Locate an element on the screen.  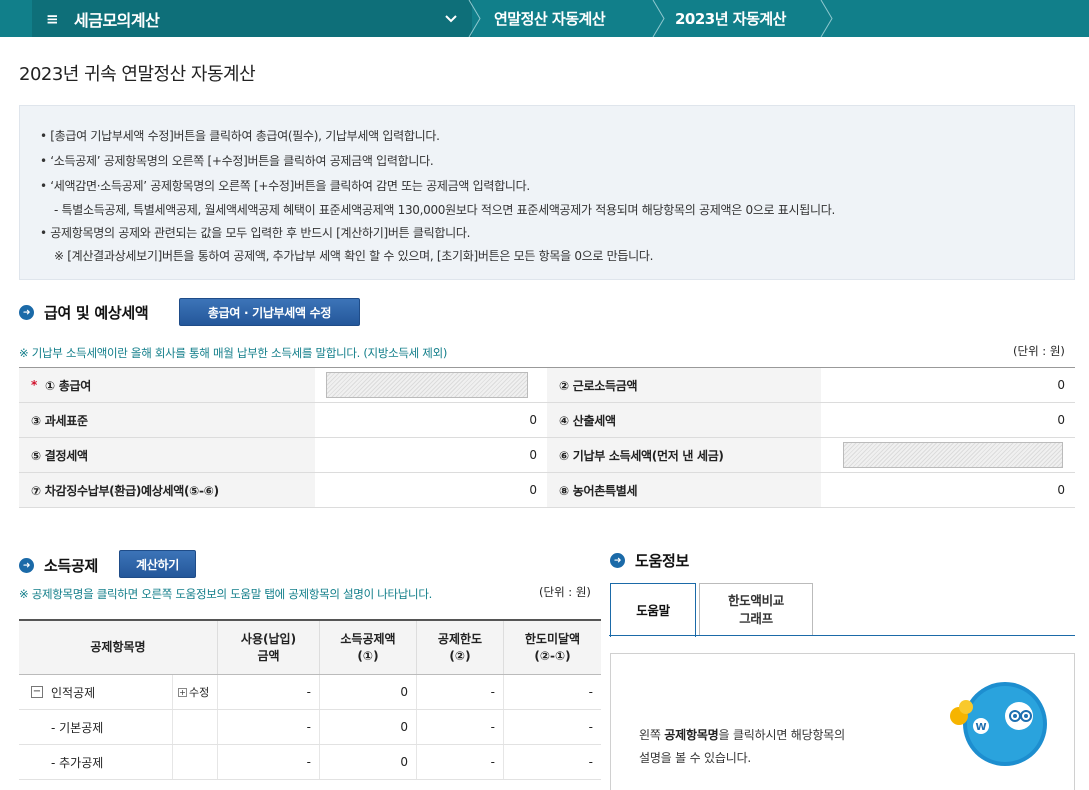
salary-label-expected-refund: ⑦ 차감징수납부(환급)예상세액(⑤-⑥) is located at coordinates (167, 490).